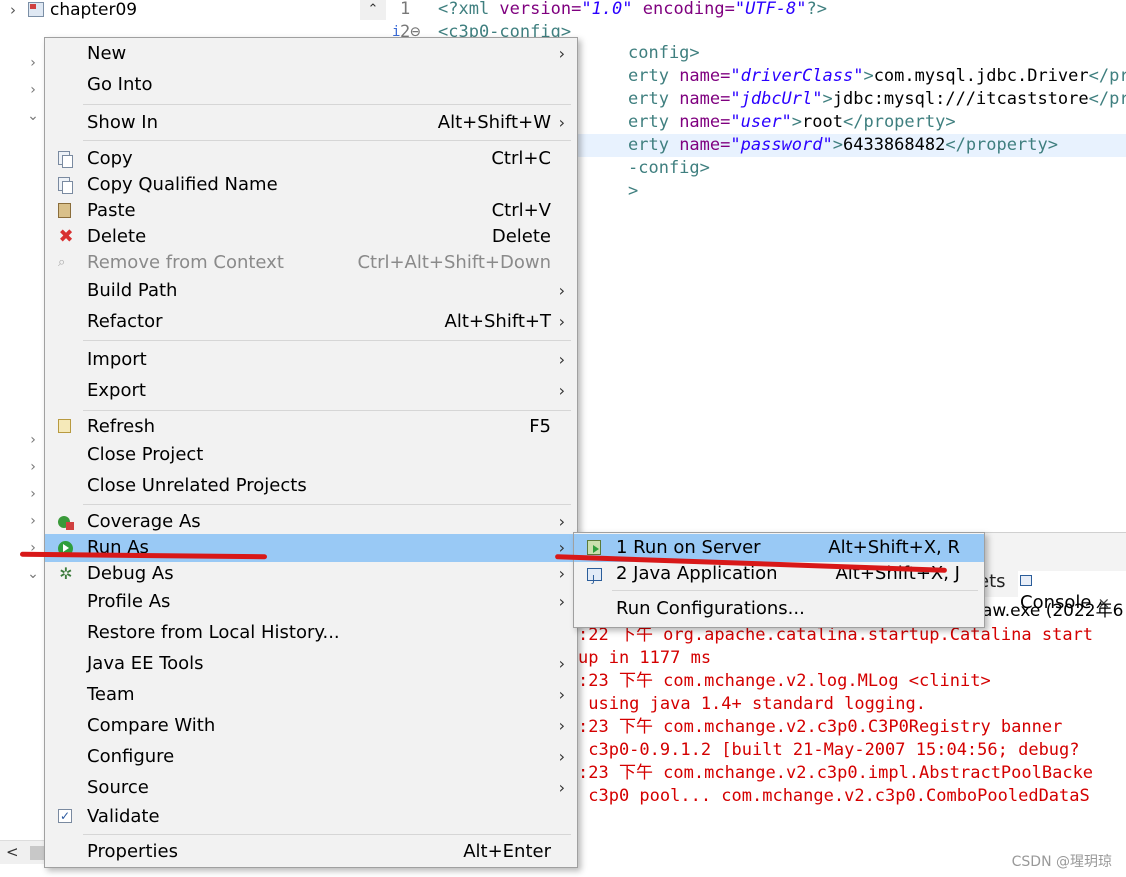 The height and width of the screenshot is (877, 1126). Describe the element at coordinates (1001, 145) in the screenshot. I see `code-token: </property>` at that location.